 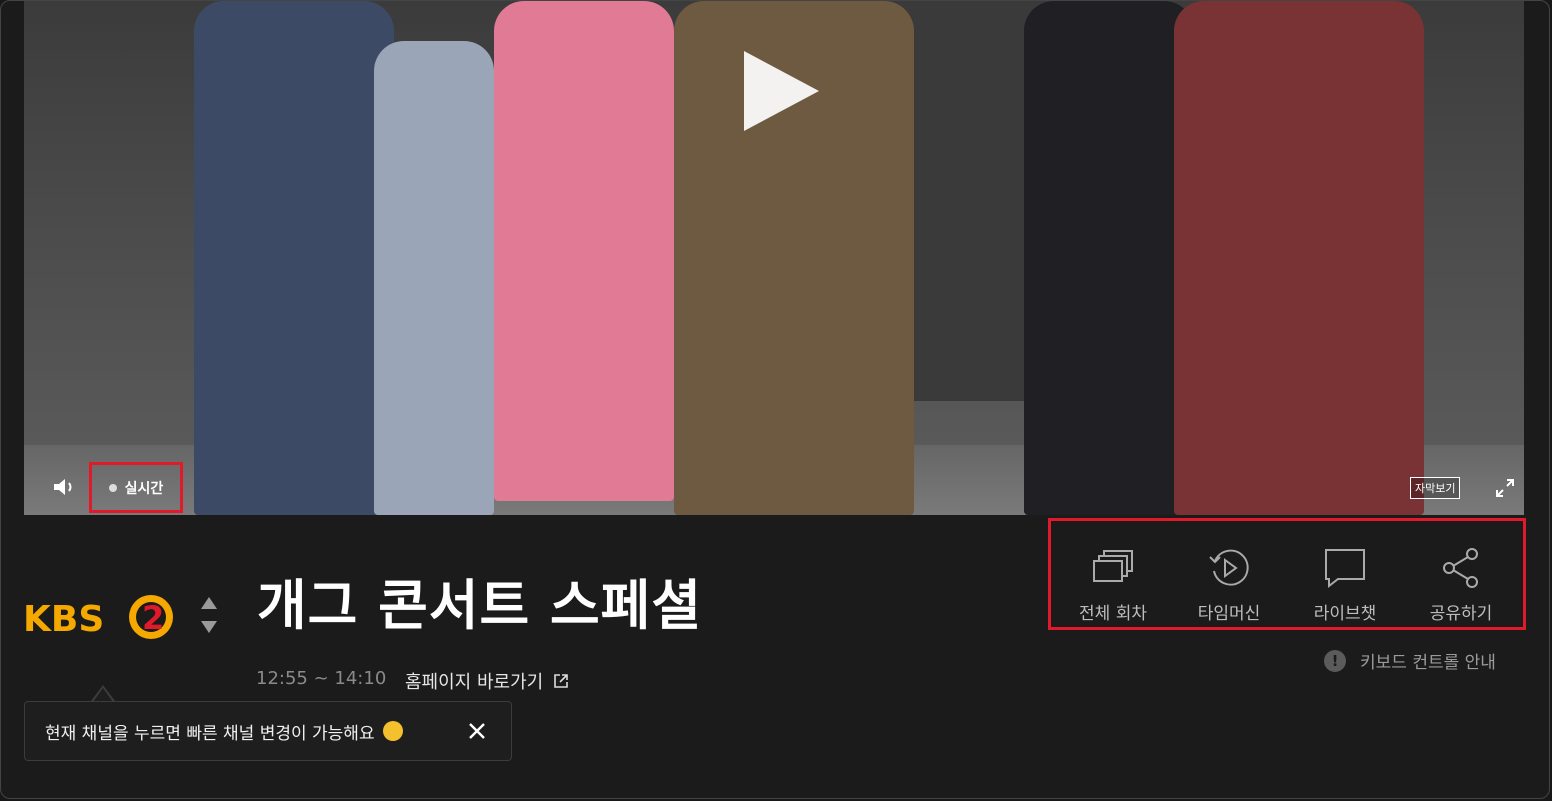 I want to click on episodes-icon, so click(x=1113, y=566).